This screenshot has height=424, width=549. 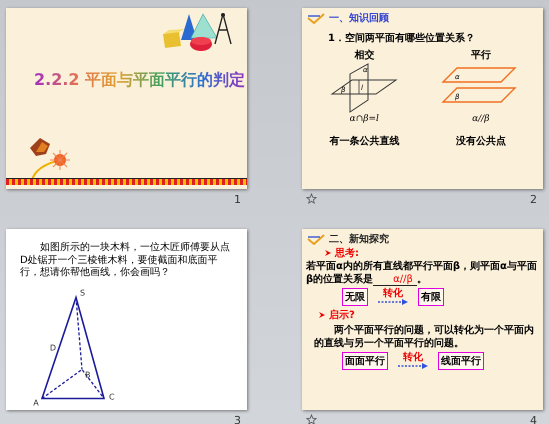 I want to click on case-label: 平行, so click(x=480, y=55).